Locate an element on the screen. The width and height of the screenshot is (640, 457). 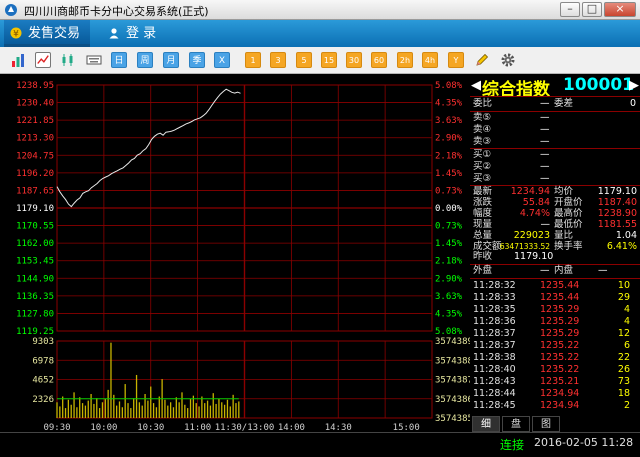
next-instrument-icon: ▶ is located at coordinates (634, 85).